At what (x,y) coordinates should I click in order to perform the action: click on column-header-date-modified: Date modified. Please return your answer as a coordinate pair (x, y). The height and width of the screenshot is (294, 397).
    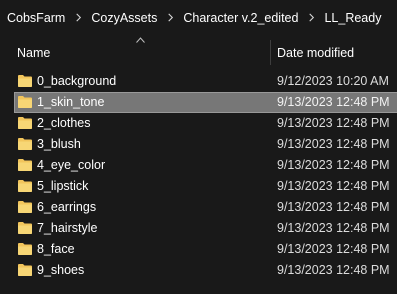
    Looking at the image, I should click on (315, 53).